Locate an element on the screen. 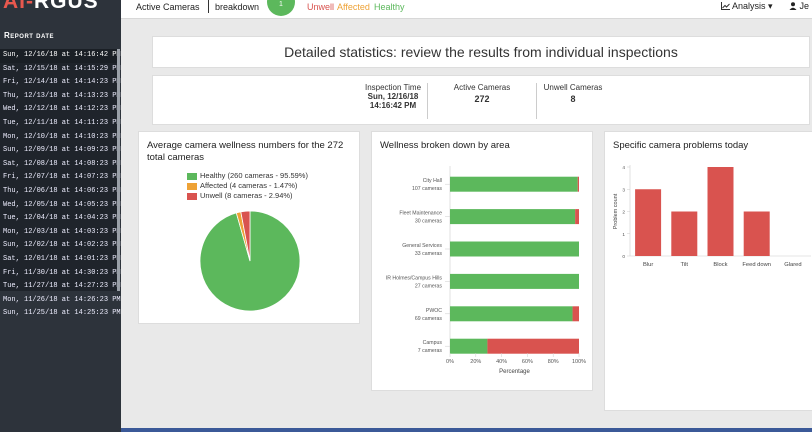 The image size is (812, 432). y-tick-label: 1 is located at coordinates (623, 235).